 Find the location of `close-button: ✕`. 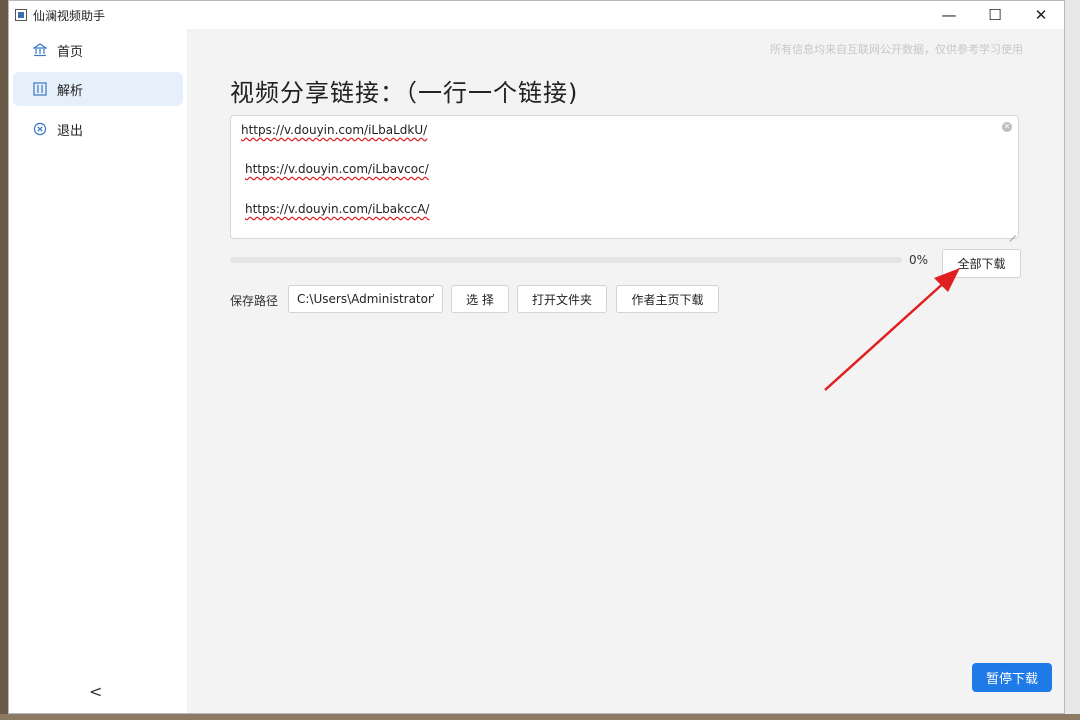

close-button: ✕ is located at coordinates (1041, 15).